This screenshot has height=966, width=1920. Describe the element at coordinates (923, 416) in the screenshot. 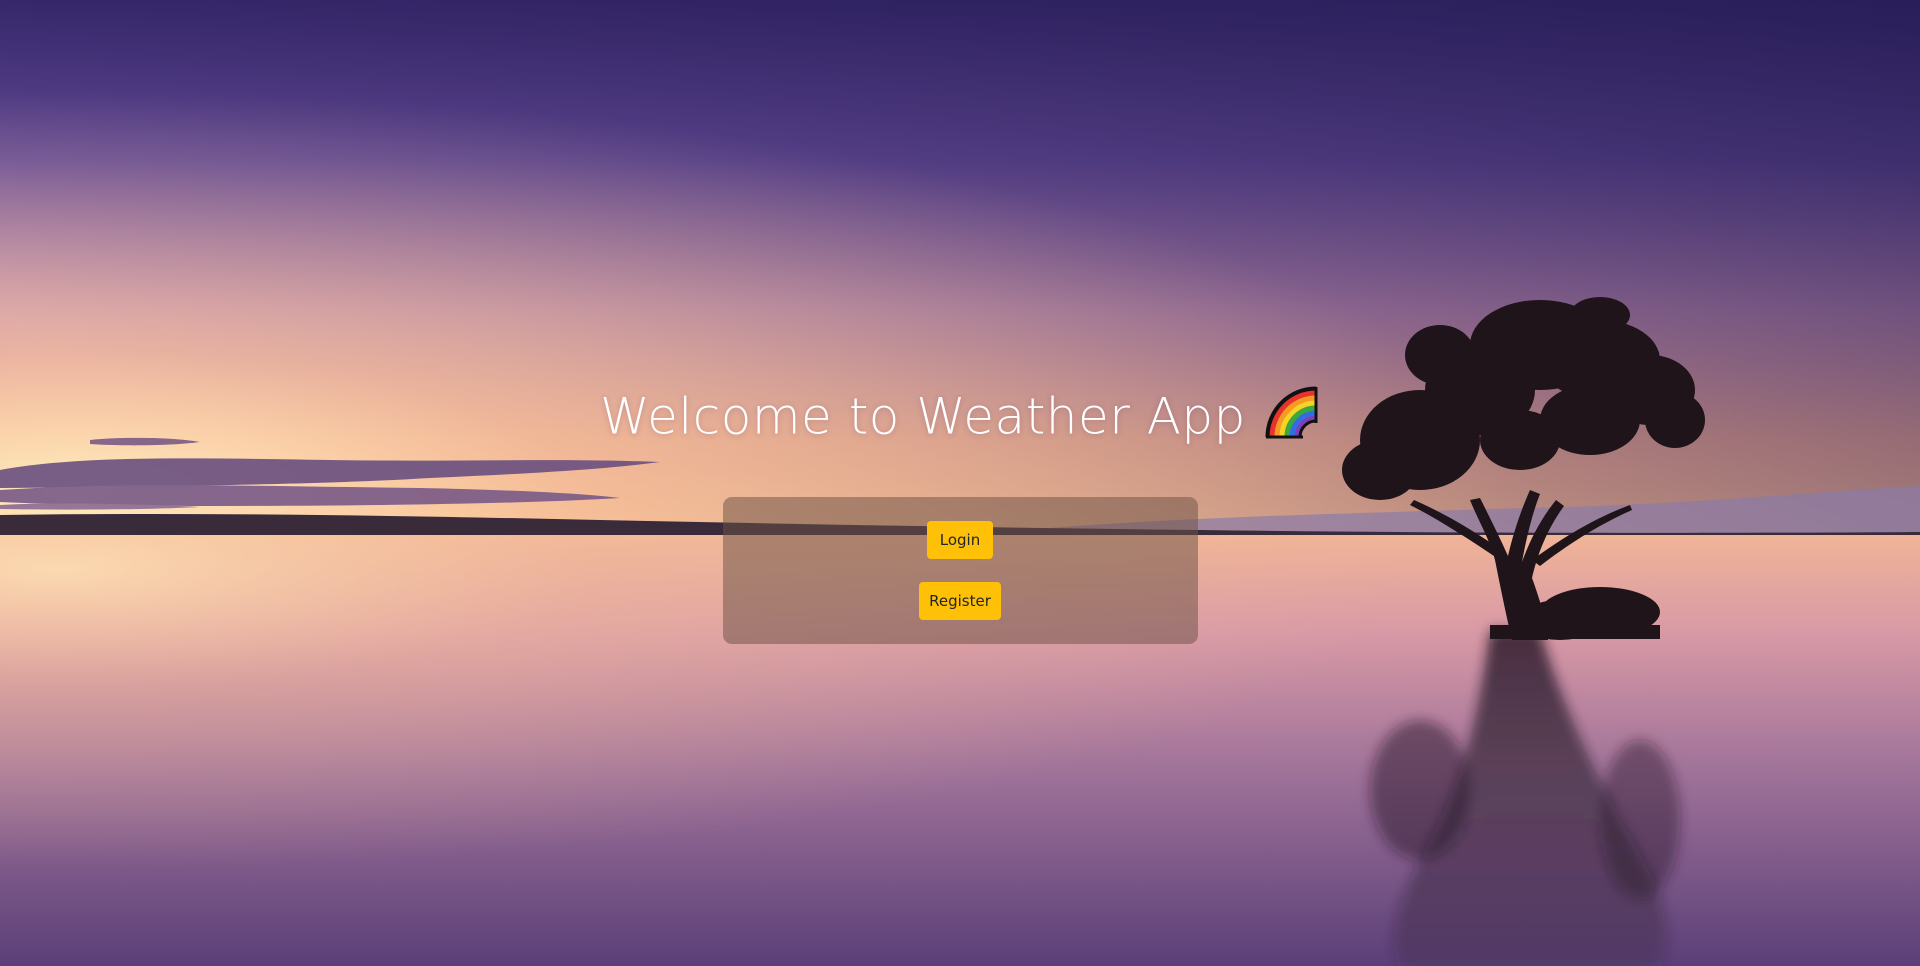

I see `page-title-text: Welcome to Weather App` at that location.